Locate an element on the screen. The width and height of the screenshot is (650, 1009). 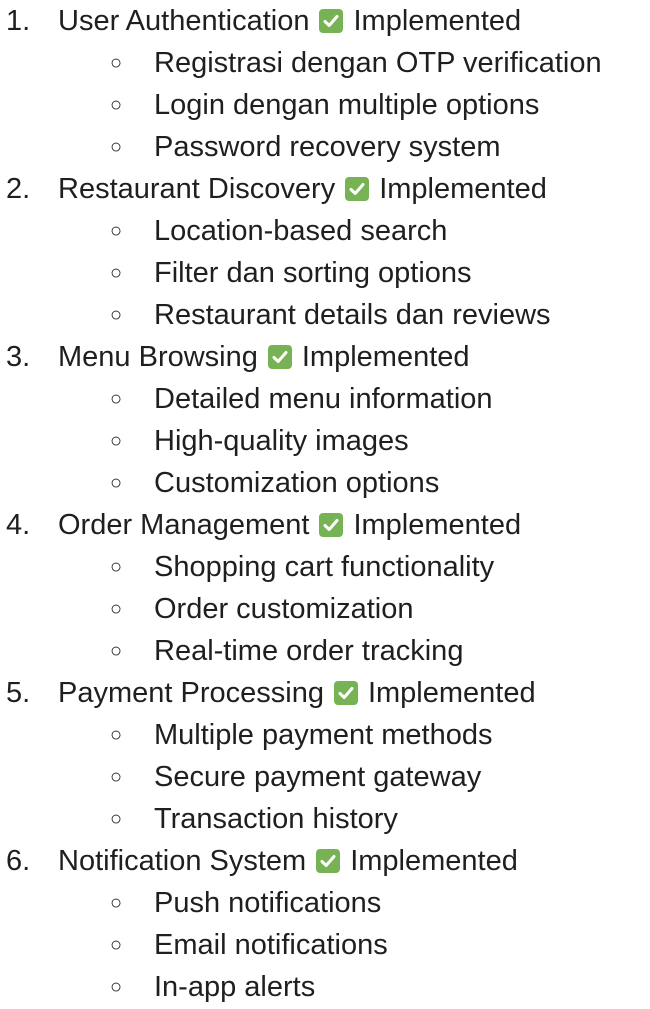
list-item-number: 1. is located at coordinates (18, 21).